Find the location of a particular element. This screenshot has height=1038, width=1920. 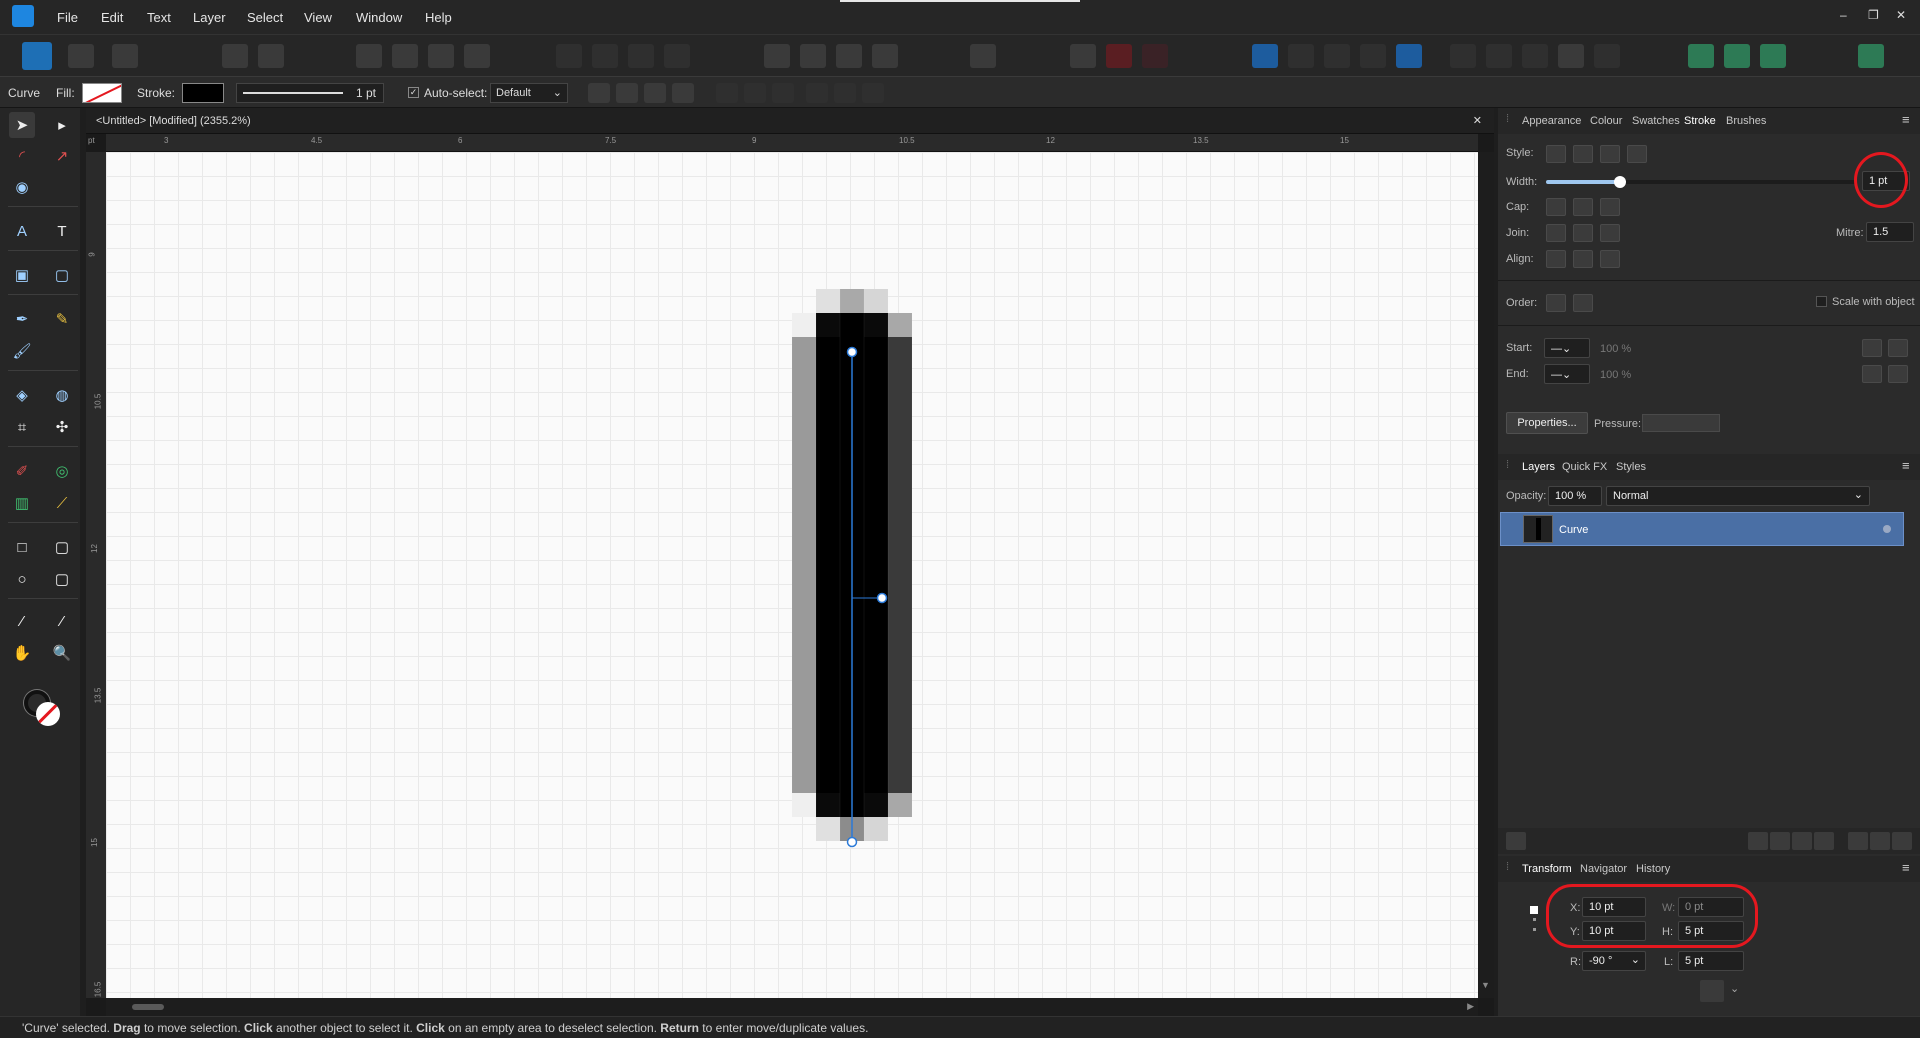

arrowhead-position-icon is located at coordinates (1872, 348).